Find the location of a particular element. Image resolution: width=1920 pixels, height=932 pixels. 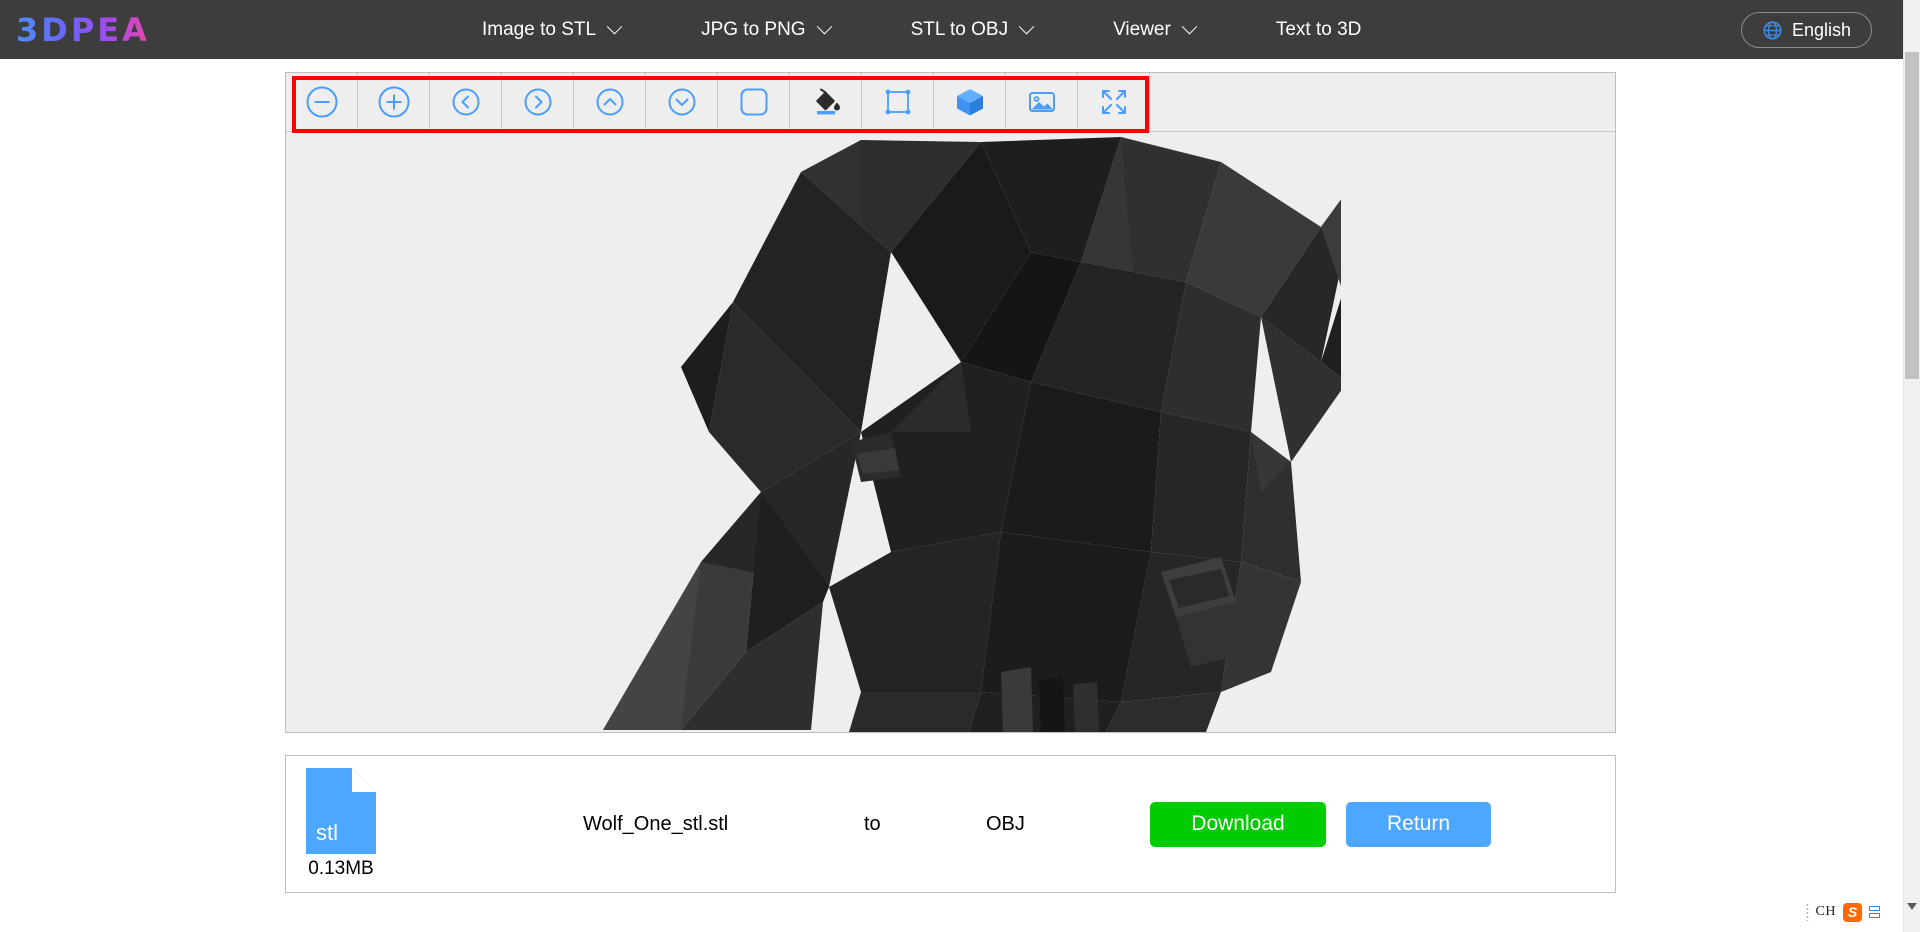

rotate-left-button is located at coordinates (466, 102).